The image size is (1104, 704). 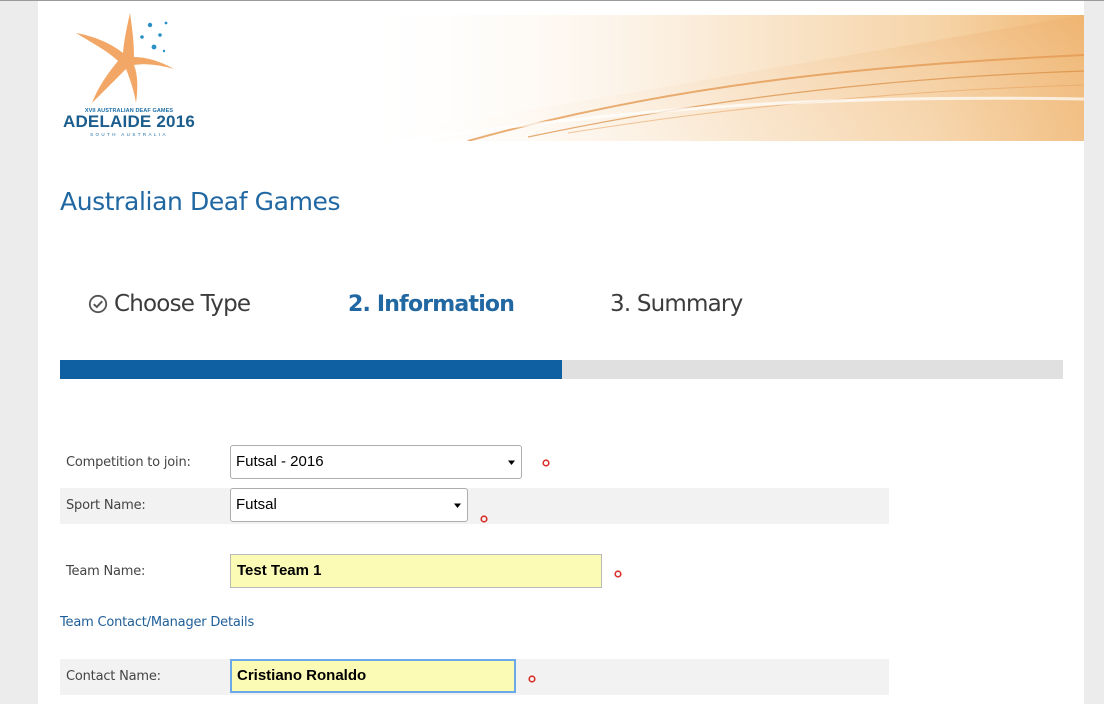 I want to click on team-label: Team Name:, so click(x=106, y=571).